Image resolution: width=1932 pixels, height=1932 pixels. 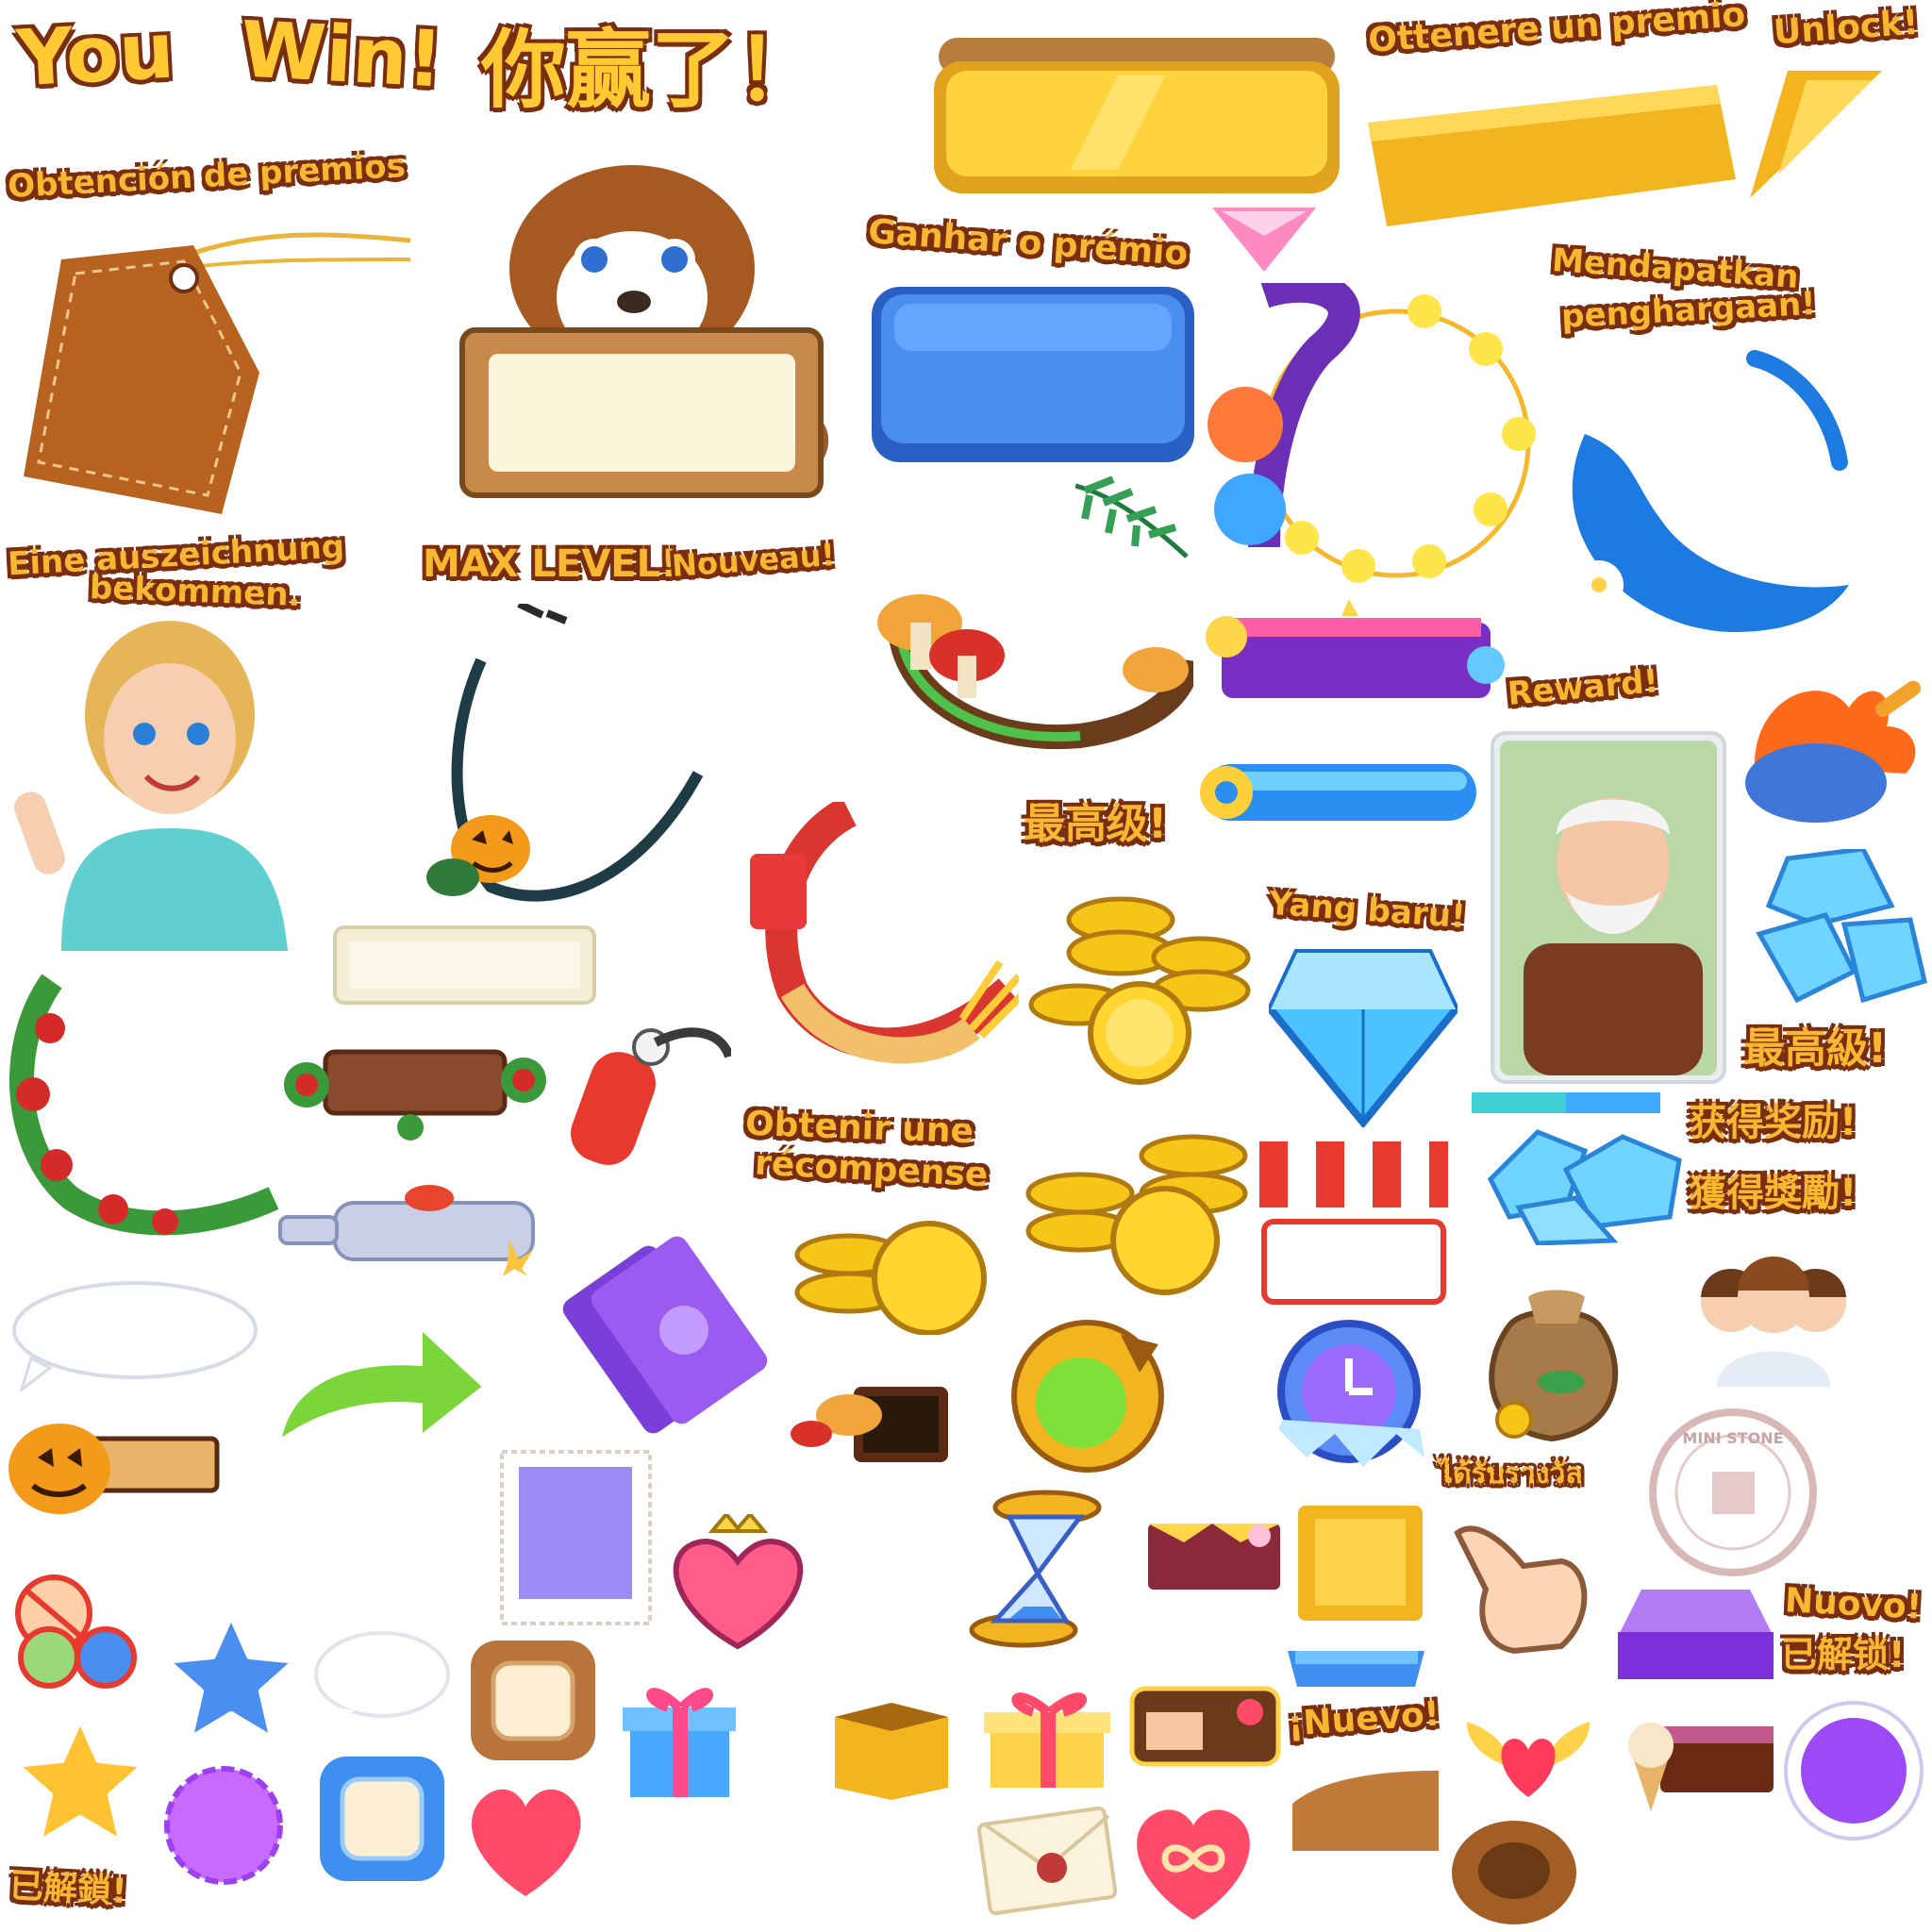 I want to click on gold-coin-stack-medium, so click(x=1137, y=1214).